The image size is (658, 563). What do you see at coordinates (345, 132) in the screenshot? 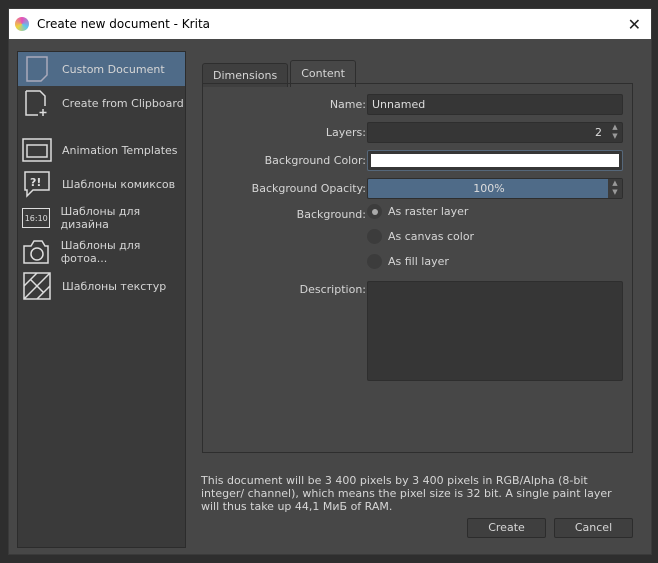
I see `layers-label: Layers:` at bounding box center [345, 132].